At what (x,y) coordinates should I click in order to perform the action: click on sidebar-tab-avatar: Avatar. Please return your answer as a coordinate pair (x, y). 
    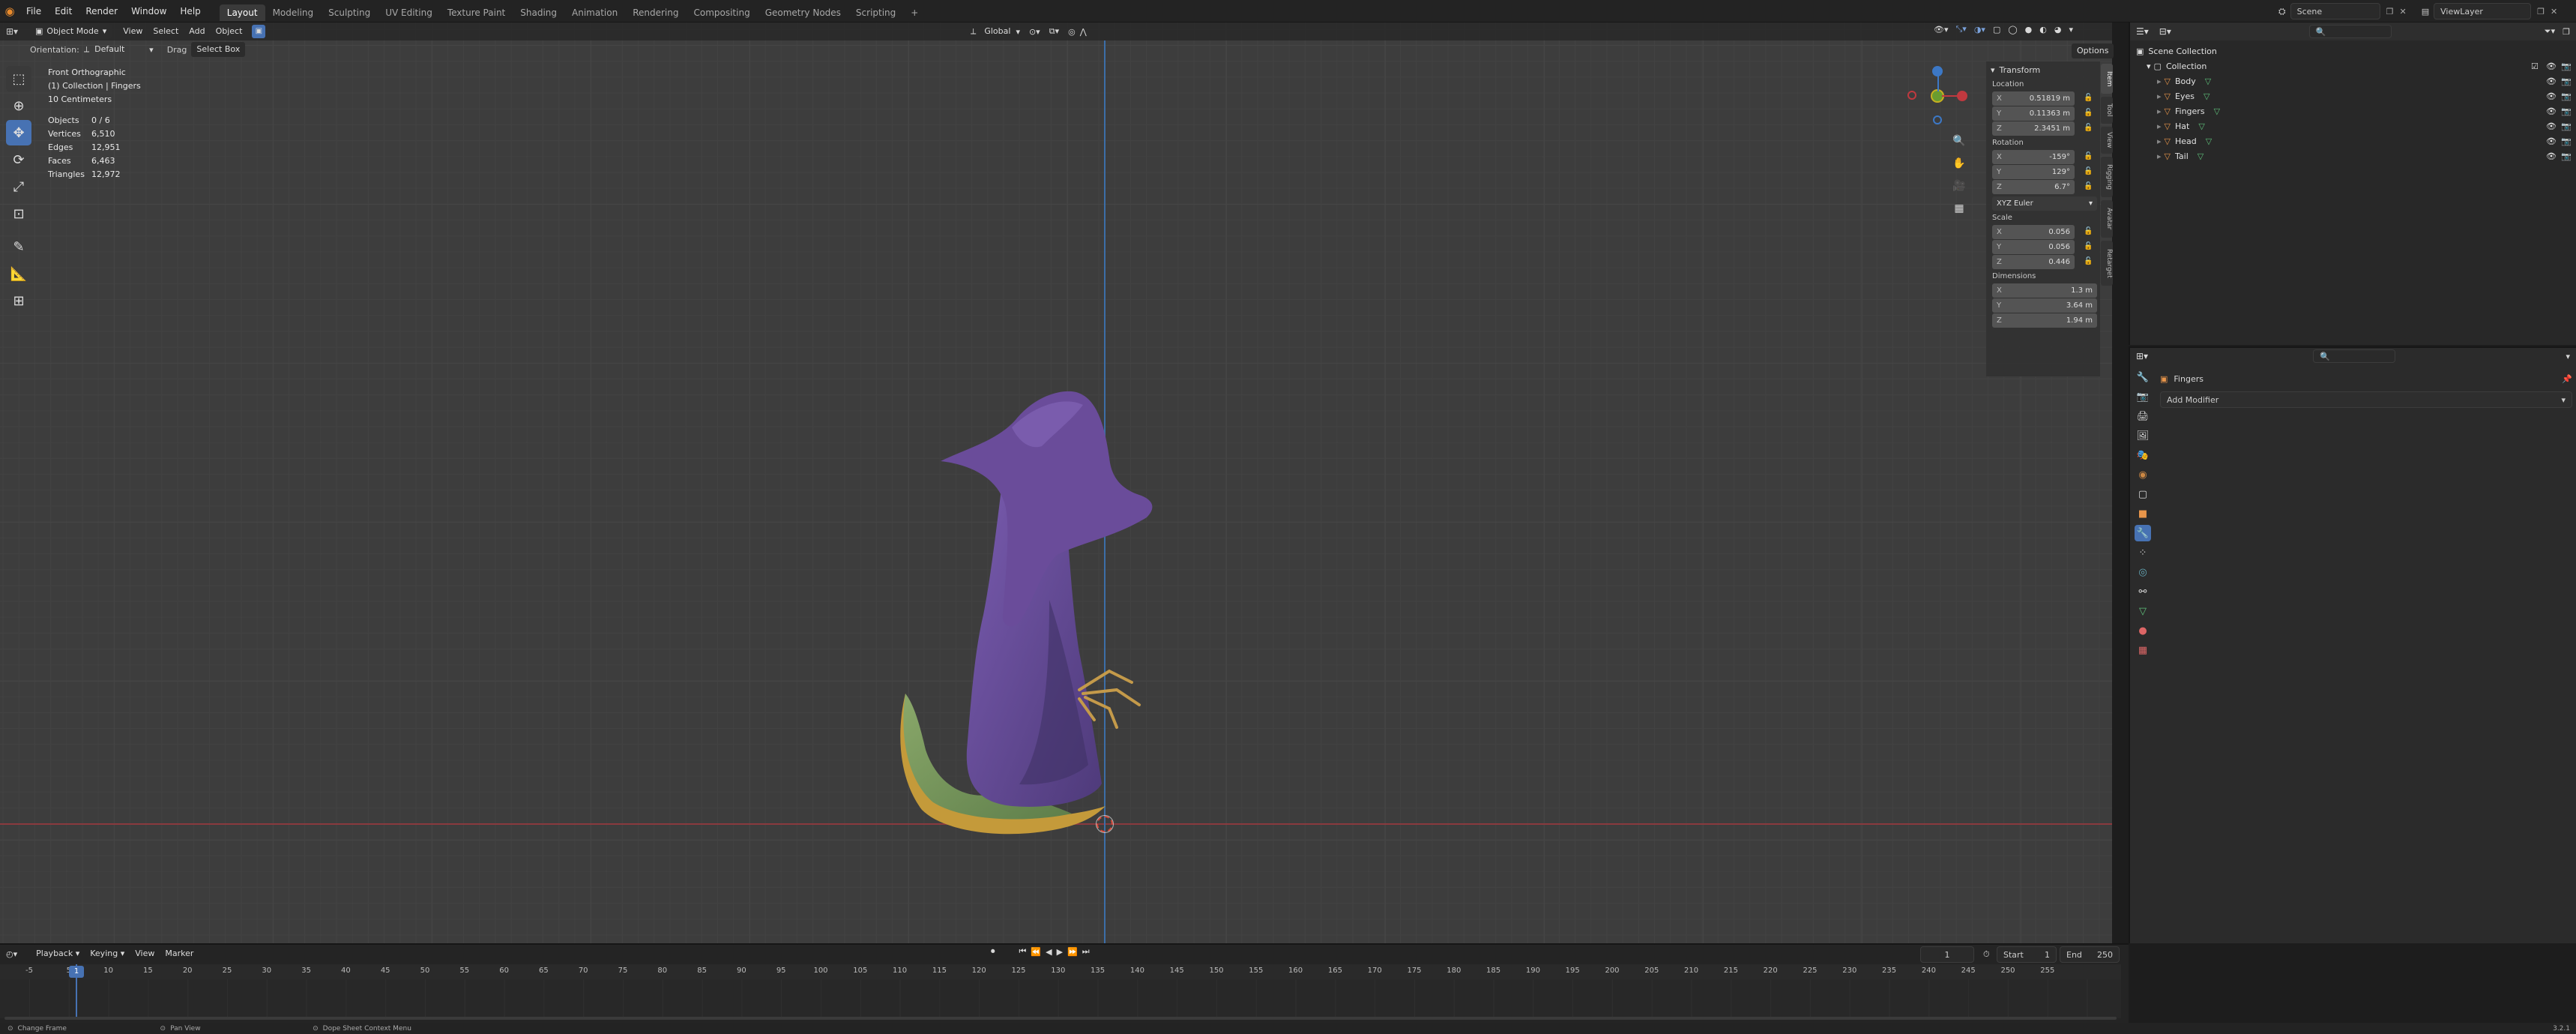
    Looking at the image, I should click on (2107, 219).